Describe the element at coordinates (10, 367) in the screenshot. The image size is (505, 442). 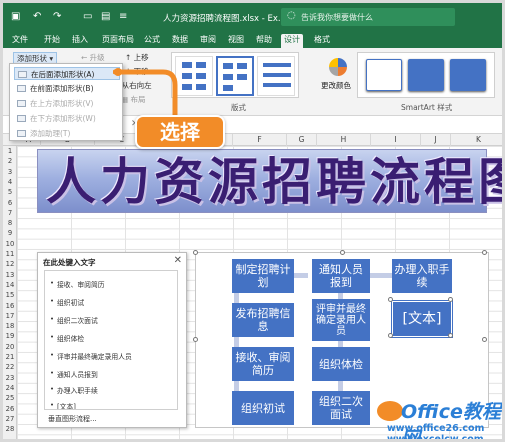
I see `row-header: 22` at that location.